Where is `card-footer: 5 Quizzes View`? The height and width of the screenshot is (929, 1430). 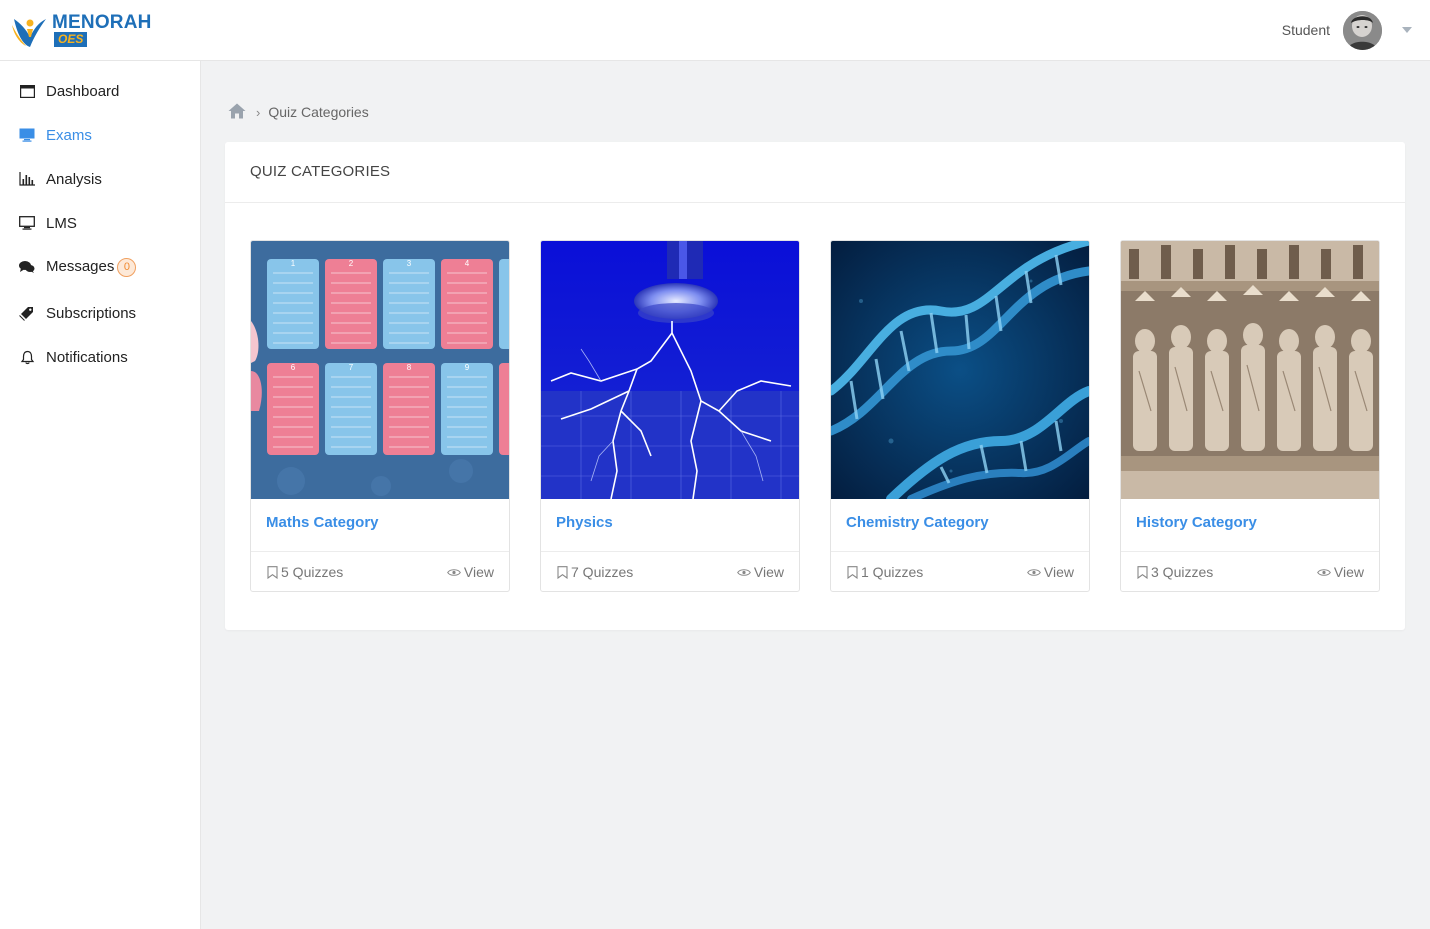 card-footer: 5 Quizzes View is located at coordinates (380, 571).